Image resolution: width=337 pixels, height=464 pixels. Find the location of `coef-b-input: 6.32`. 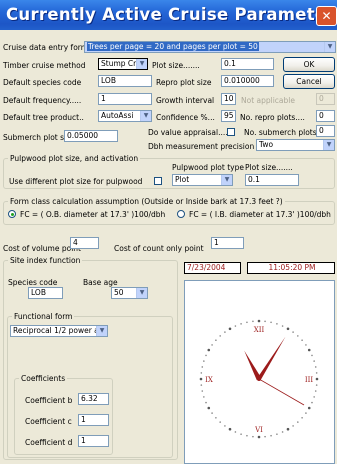

coef-b-input: 6.32 is located at coordinates (93, 399).